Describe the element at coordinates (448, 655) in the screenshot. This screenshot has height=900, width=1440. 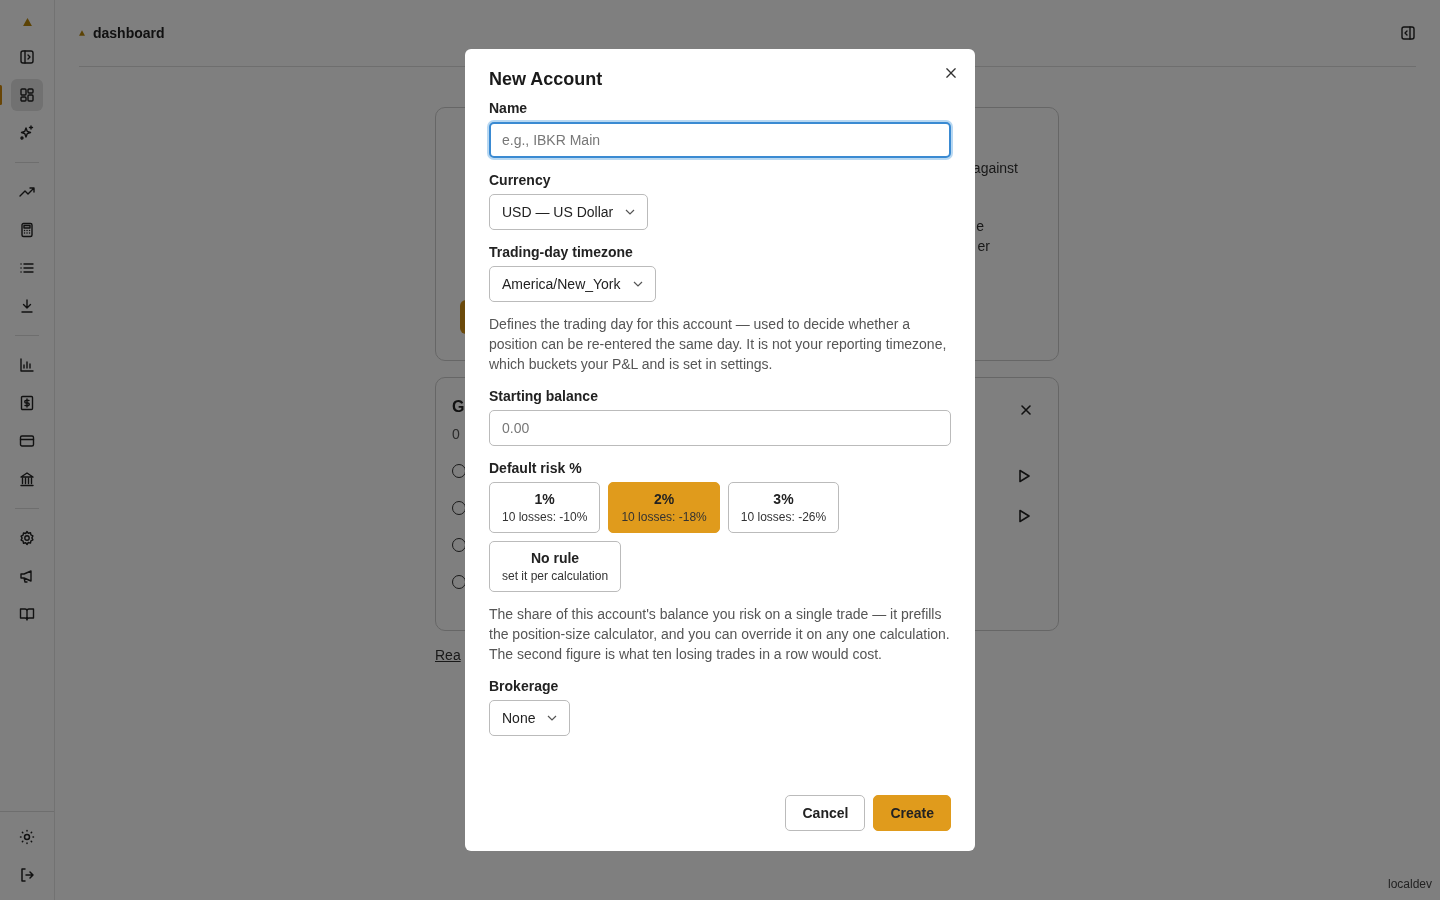
I see `read-link: Rea` at that location.